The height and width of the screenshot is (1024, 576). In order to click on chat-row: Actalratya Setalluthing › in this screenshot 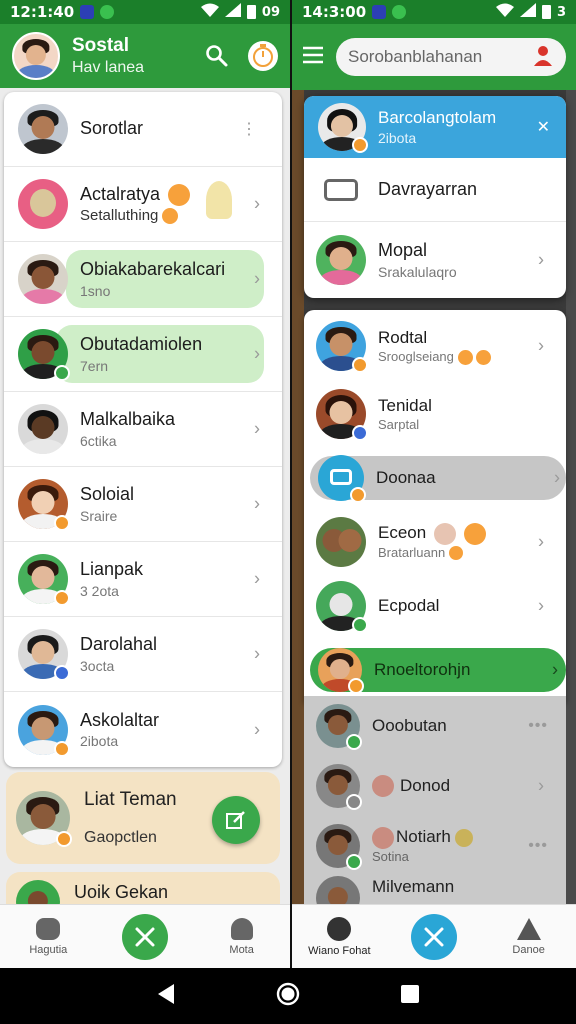, I will do `click(143, 204)`.